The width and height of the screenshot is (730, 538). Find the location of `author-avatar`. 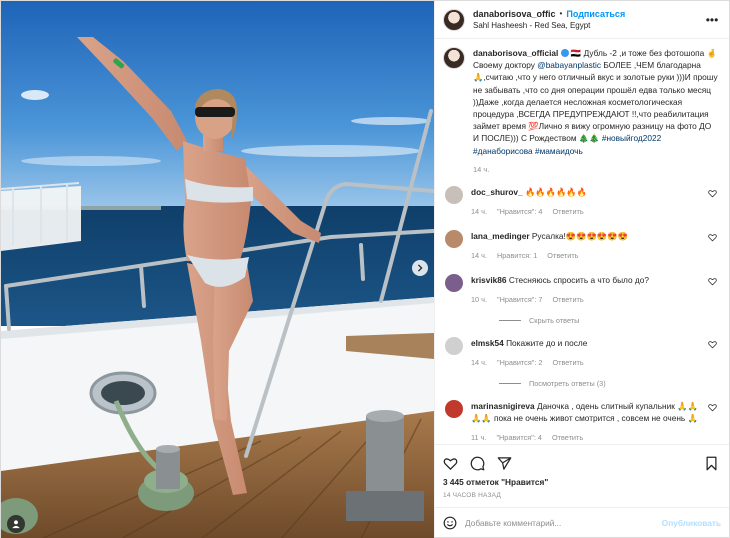

author-avatar is located at coordinates (454, 19).